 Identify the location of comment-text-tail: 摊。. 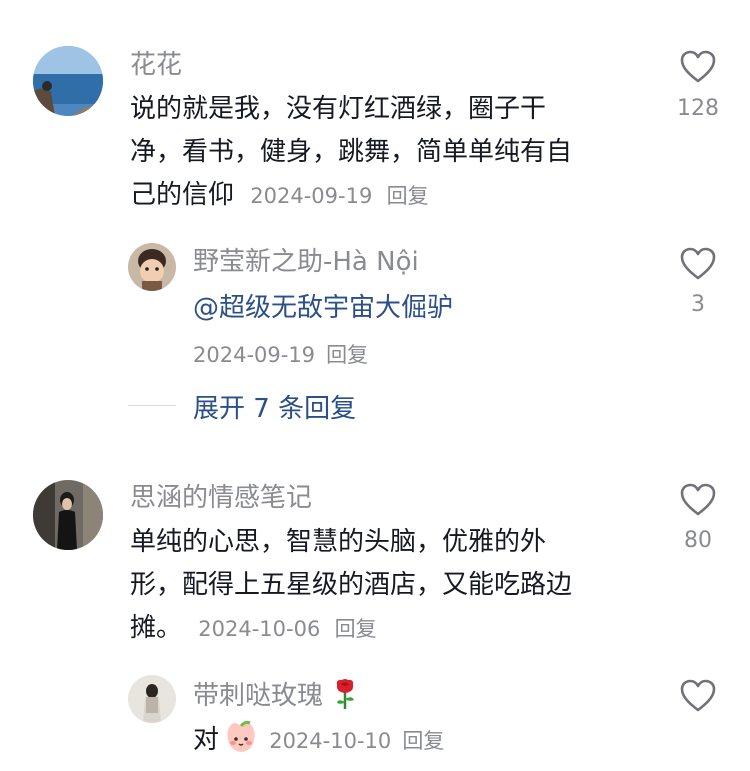
(156, 628).